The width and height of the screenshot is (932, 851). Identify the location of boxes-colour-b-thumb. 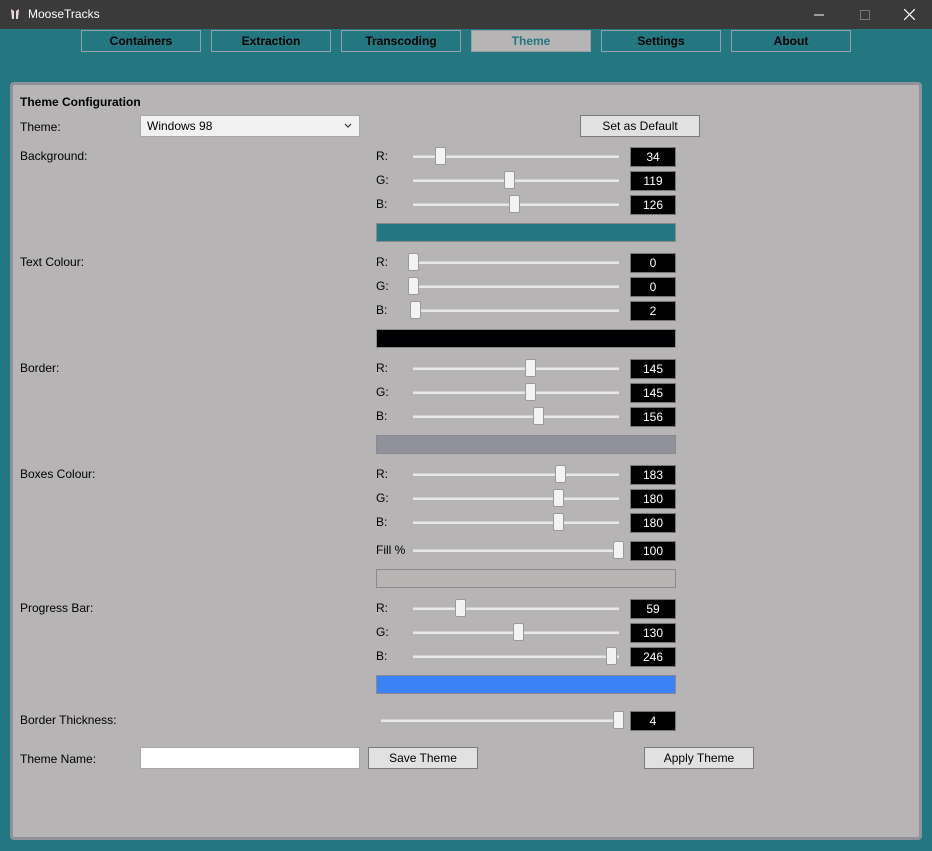
(558, 522).